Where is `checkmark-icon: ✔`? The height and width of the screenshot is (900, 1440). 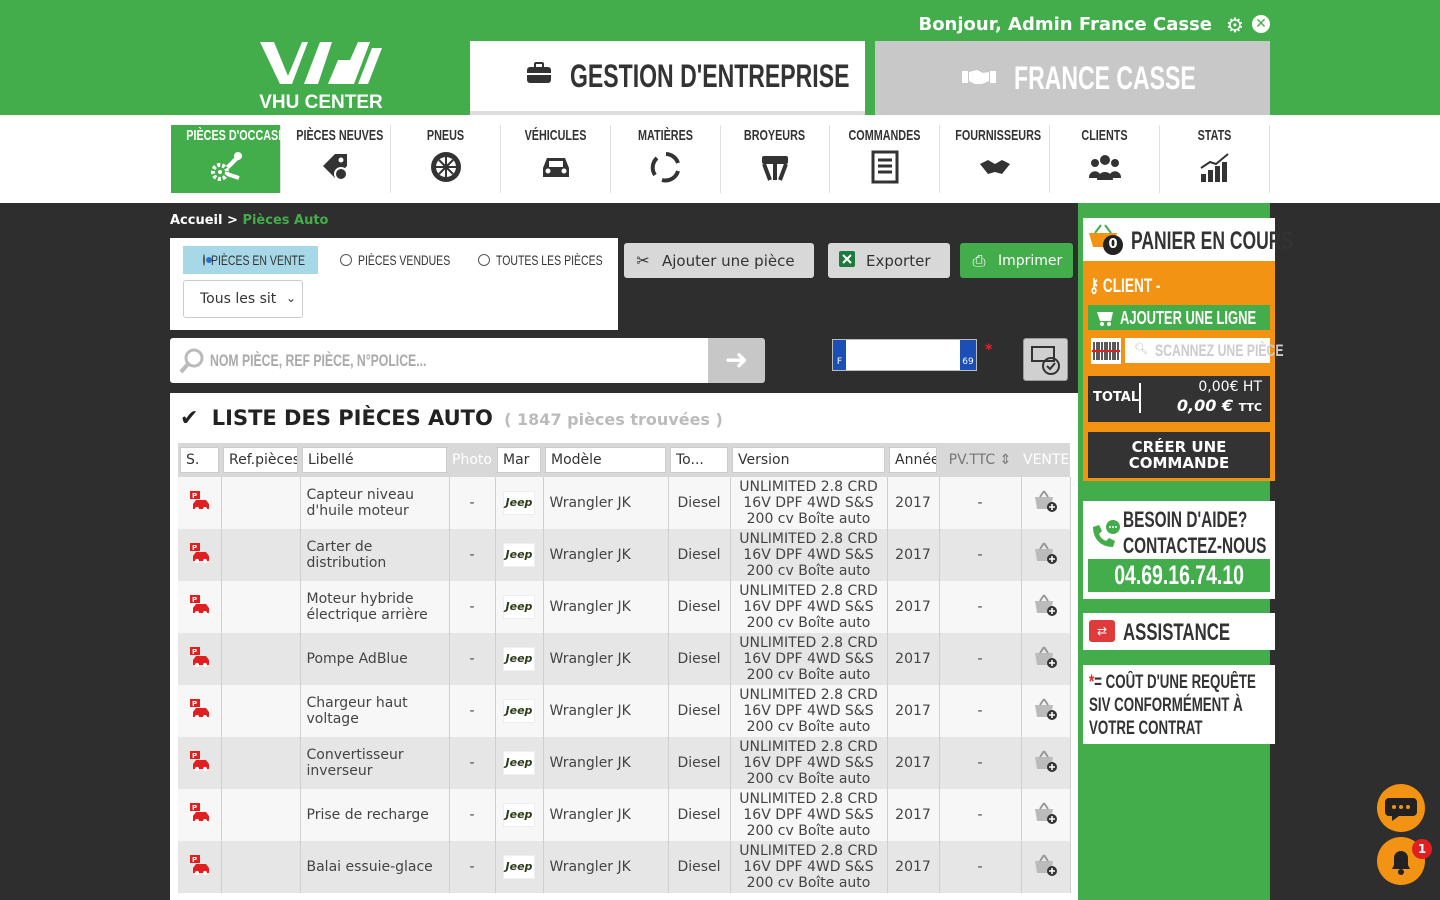
checkmark-icon: ✔ is located at coordinates (189, 418).